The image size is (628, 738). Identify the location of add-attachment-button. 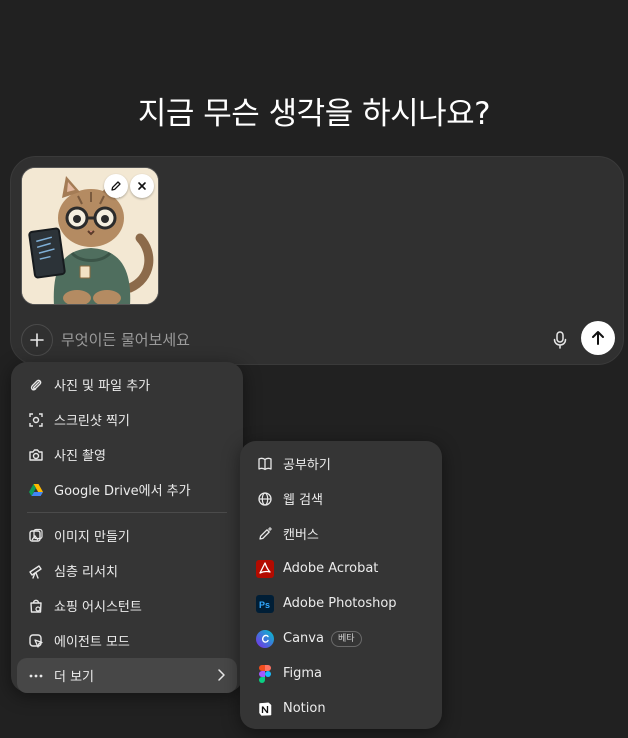
(37, 340).